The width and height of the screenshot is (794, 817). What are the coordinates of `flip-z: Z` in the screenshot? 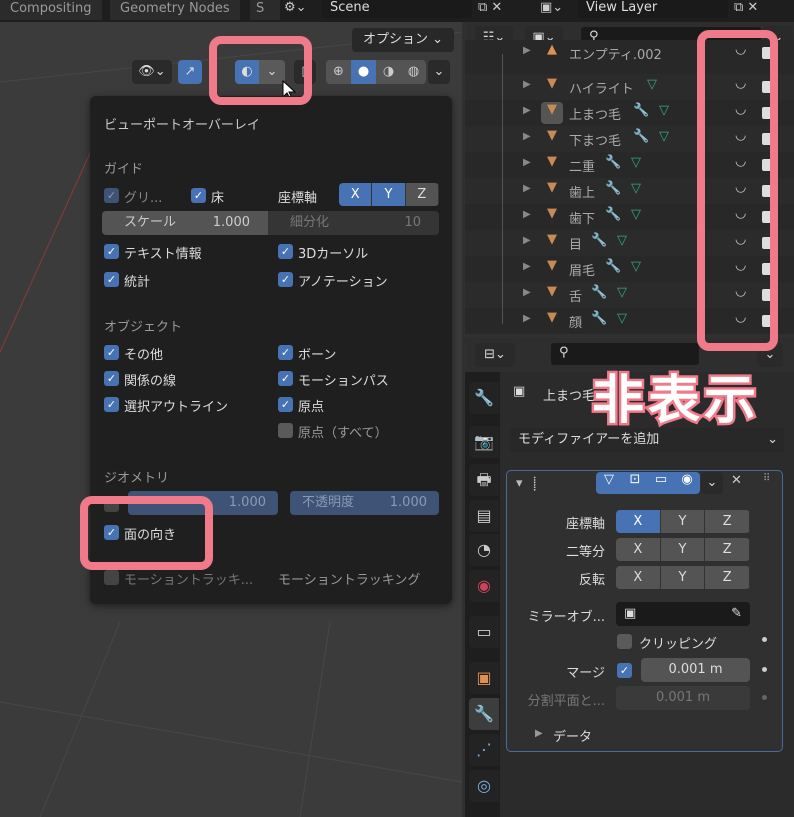 It's located at (727, 577).